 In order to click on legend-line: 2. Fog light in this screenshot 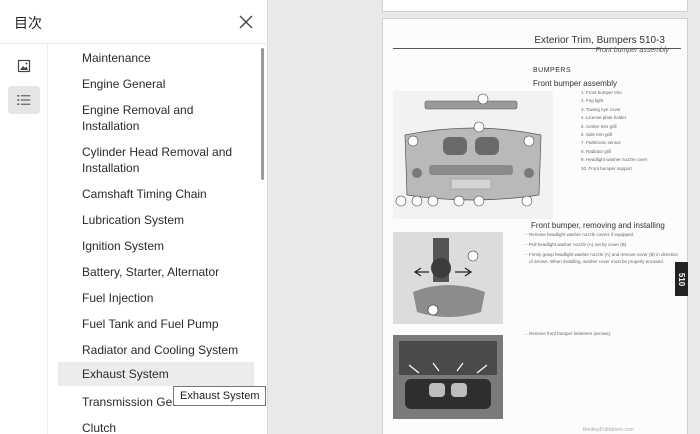, I will do `click(592, 101)`.